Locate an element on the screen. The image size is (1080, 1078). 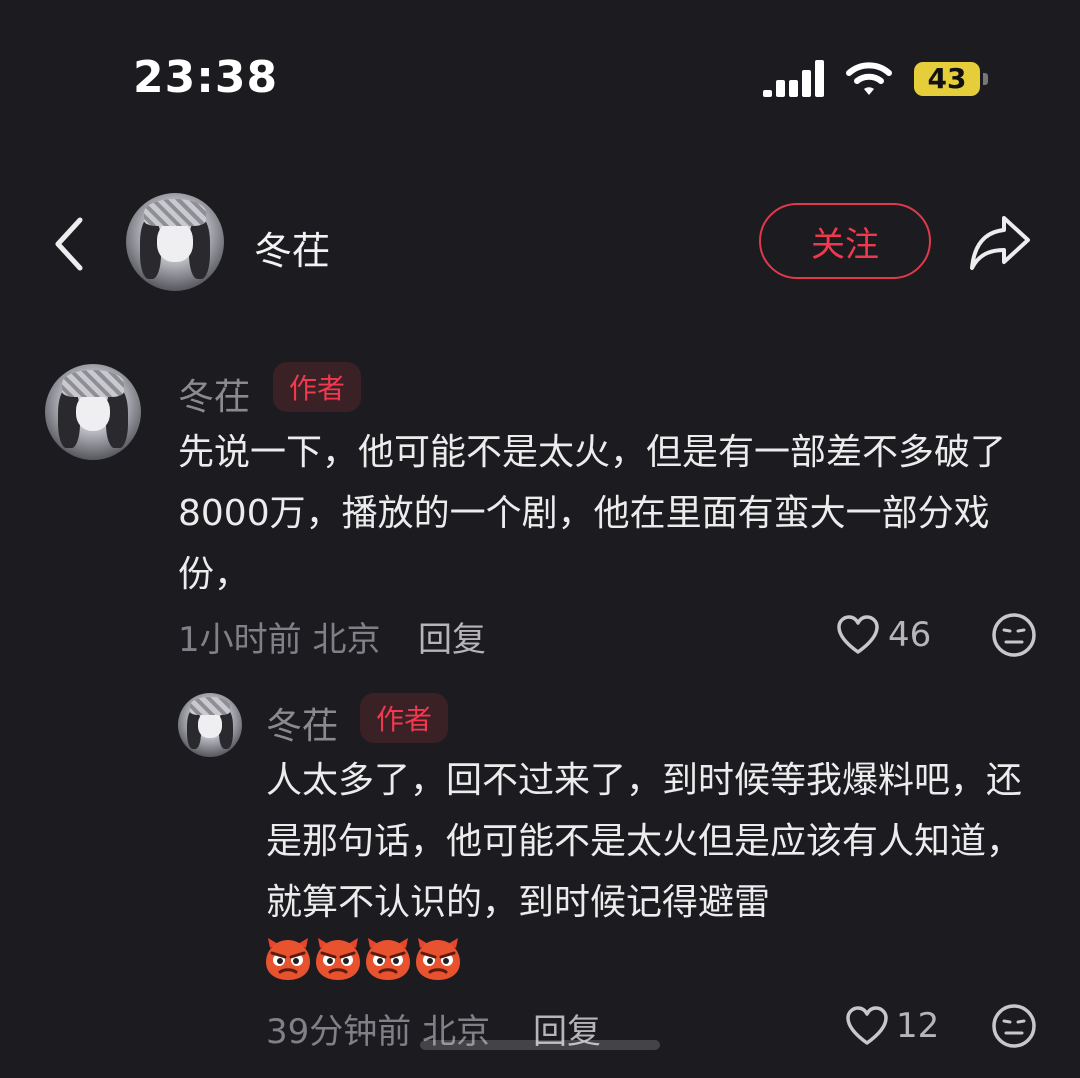
wifi-icon is located at coordinates (869, 79).